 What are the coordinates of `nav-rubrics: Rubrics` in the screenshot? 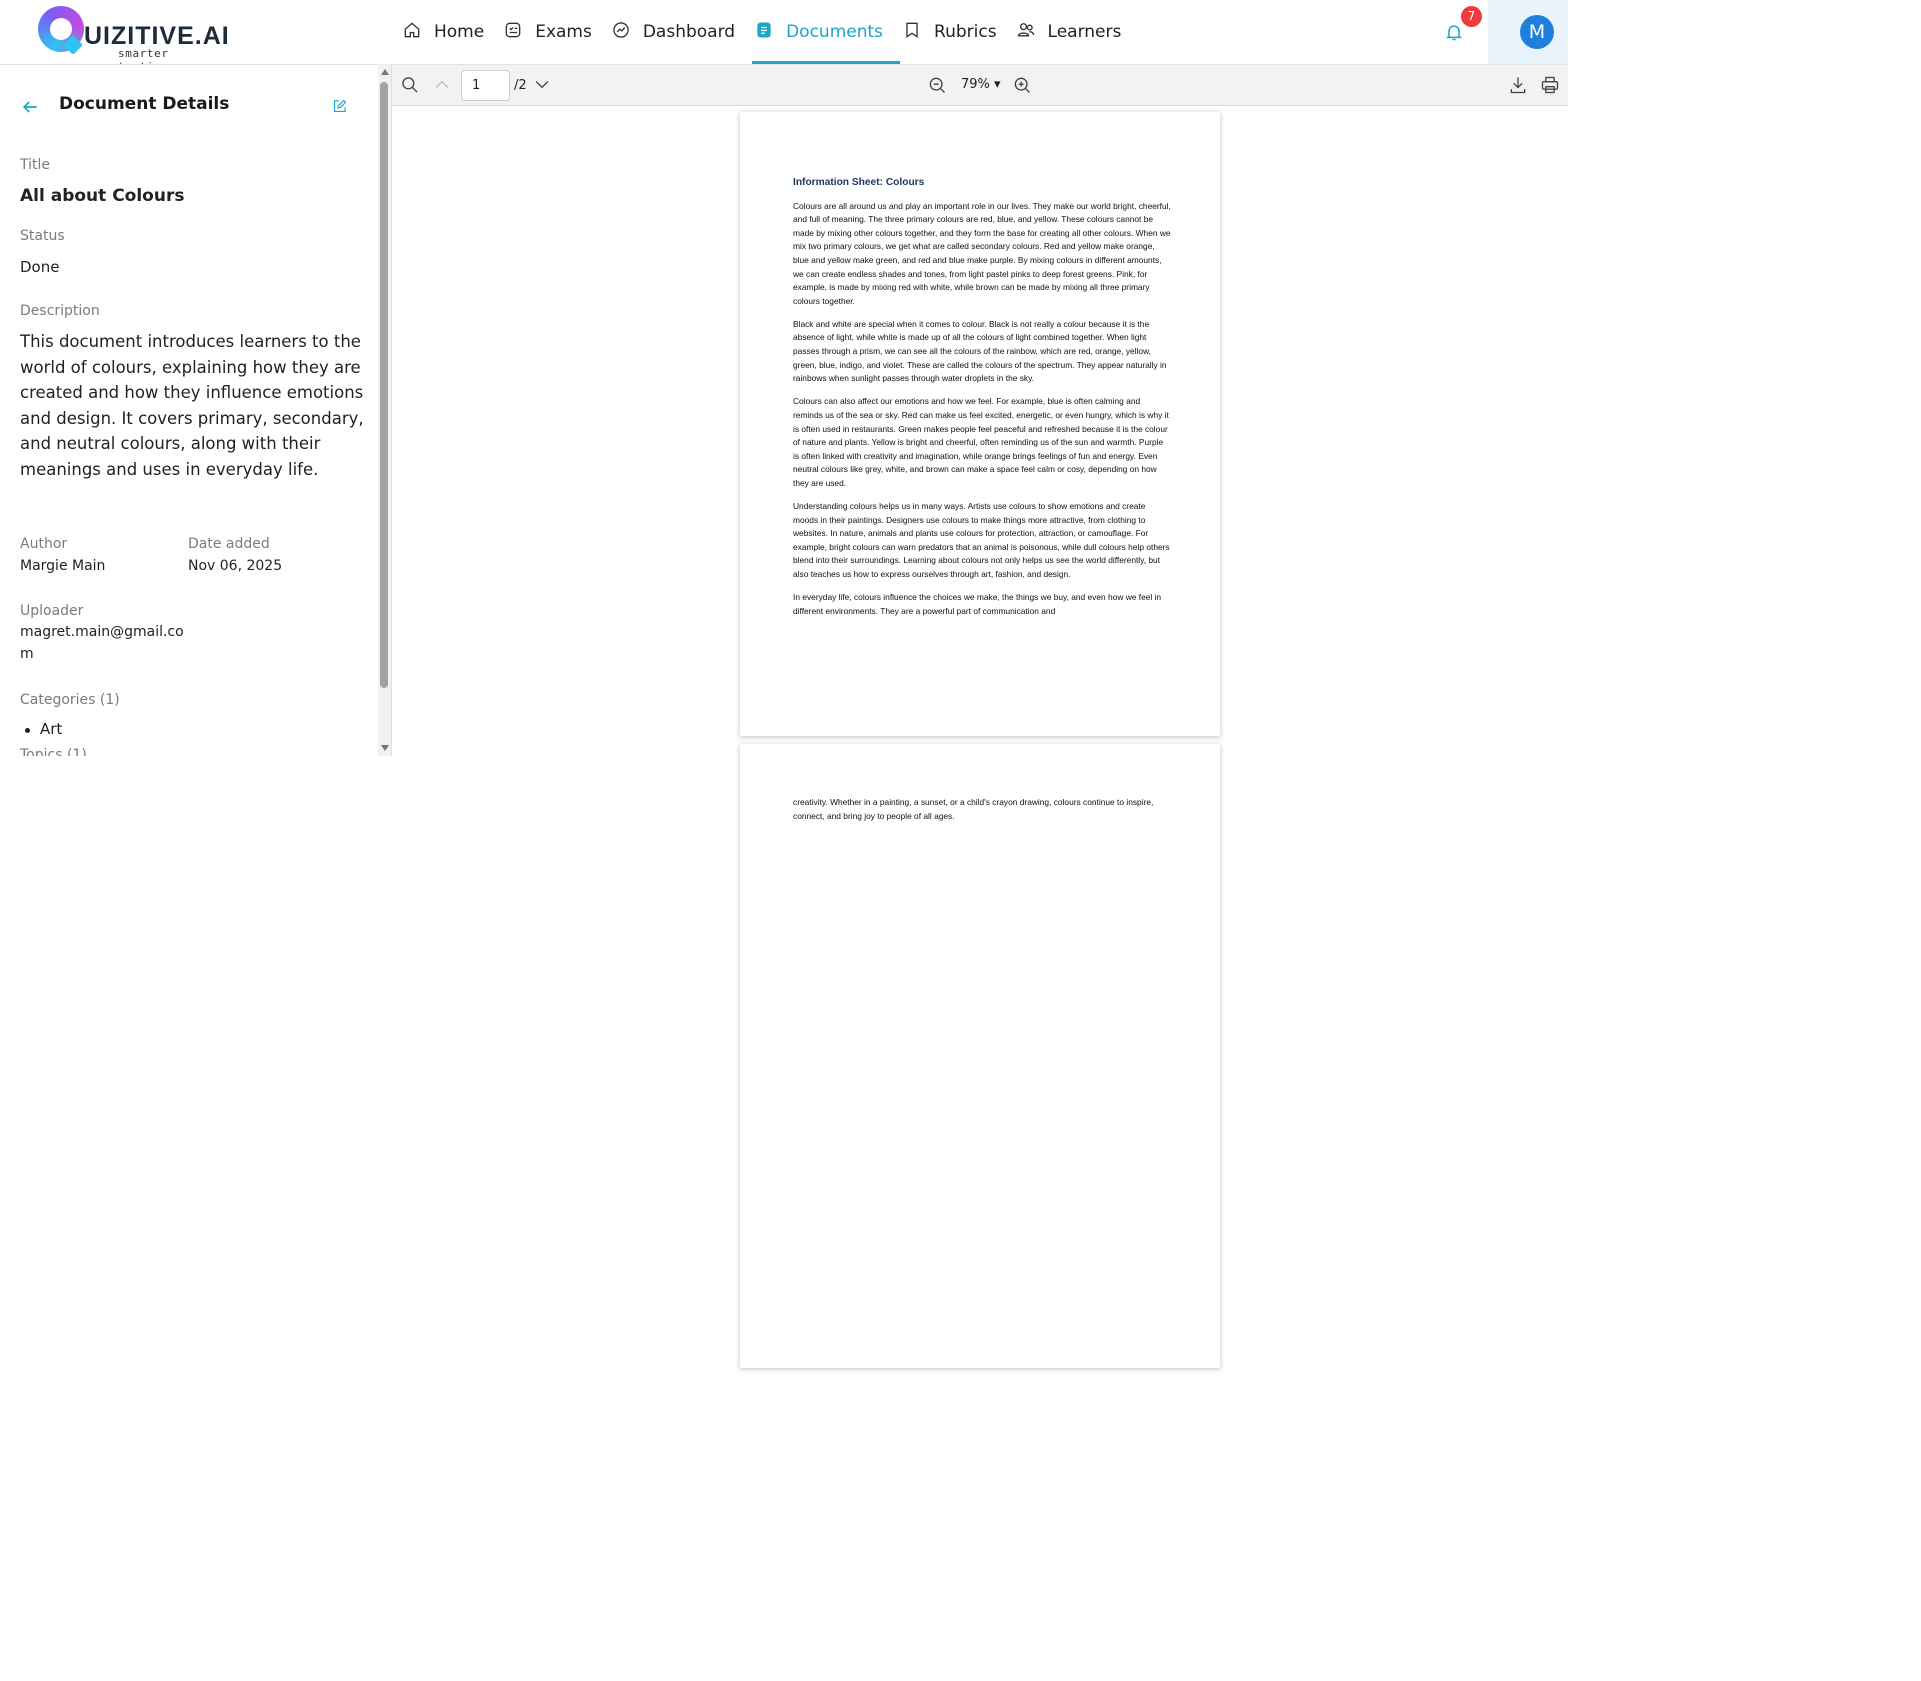 It's located at (957, 32).